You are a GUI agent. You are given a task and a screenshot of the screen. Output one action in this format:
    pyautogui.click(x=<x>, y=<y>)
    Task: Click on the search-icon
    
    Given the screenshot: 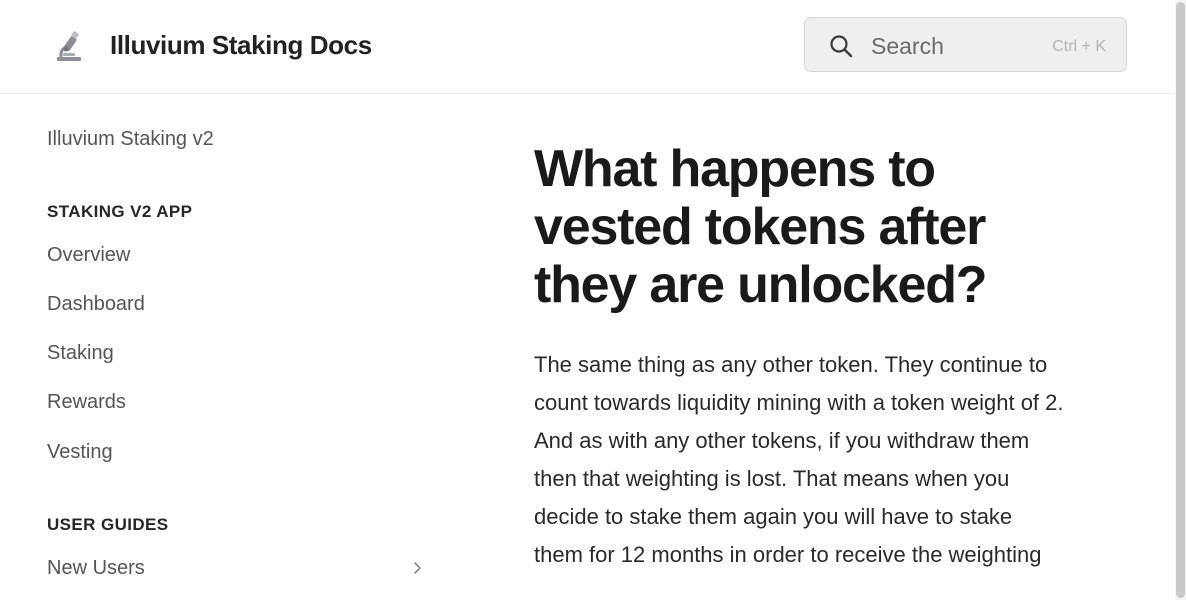 What is the action you would take?
    pyautogui.click(x=841, y=46)
    